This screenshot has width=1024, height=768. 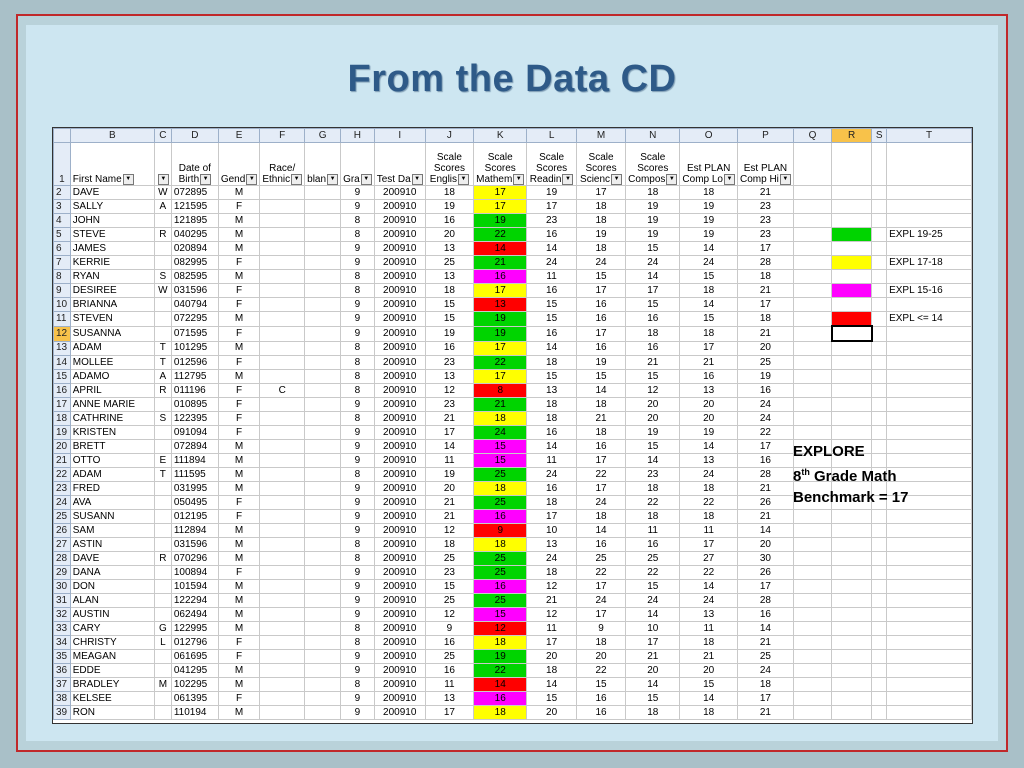 I want to click on cell-math: 19, so click(x=500, y=333).